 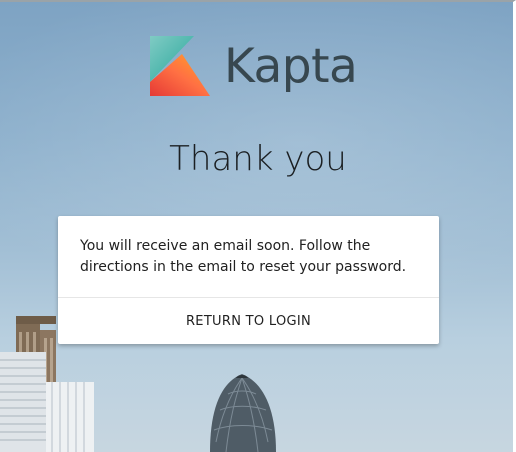 What do you see at coordinates (291, 66) in the screenshot?
I see `brand-name: Kapta` at bounding box center [291, 66].